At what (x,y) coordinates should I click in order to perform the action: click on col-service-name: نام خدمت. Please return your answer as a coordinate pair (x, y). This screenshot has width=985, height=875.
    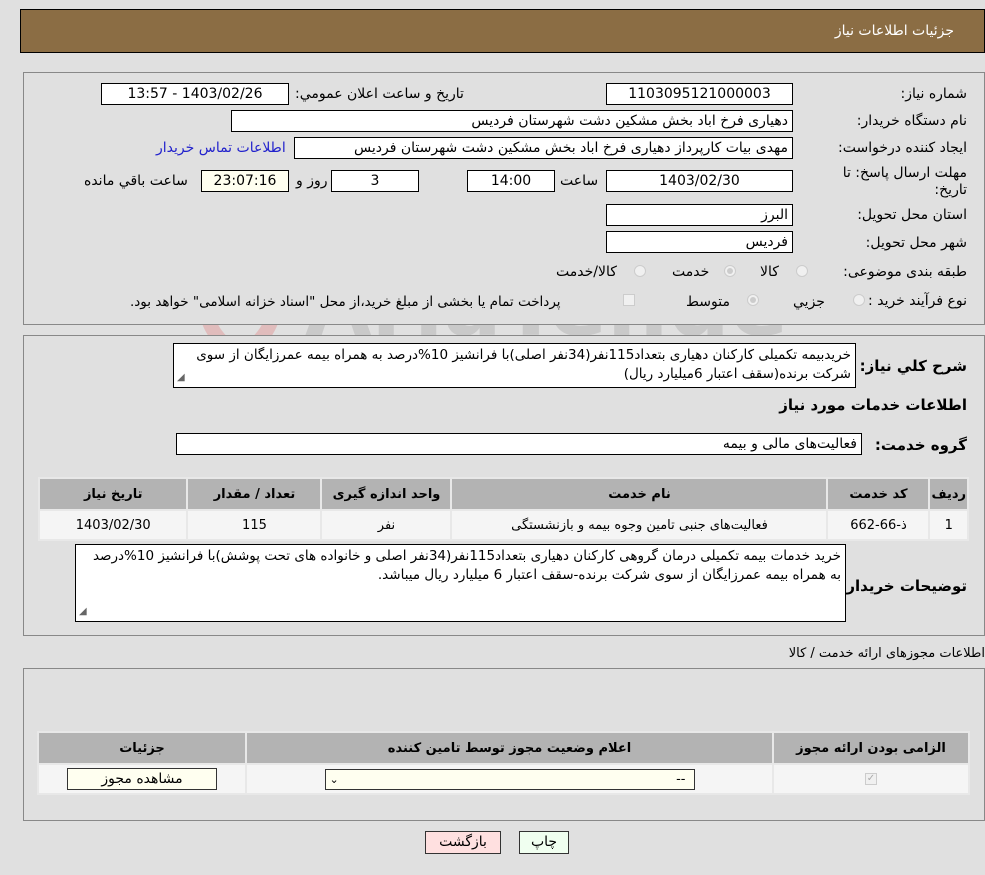
    Looking at the image, I should click on (639, 494).